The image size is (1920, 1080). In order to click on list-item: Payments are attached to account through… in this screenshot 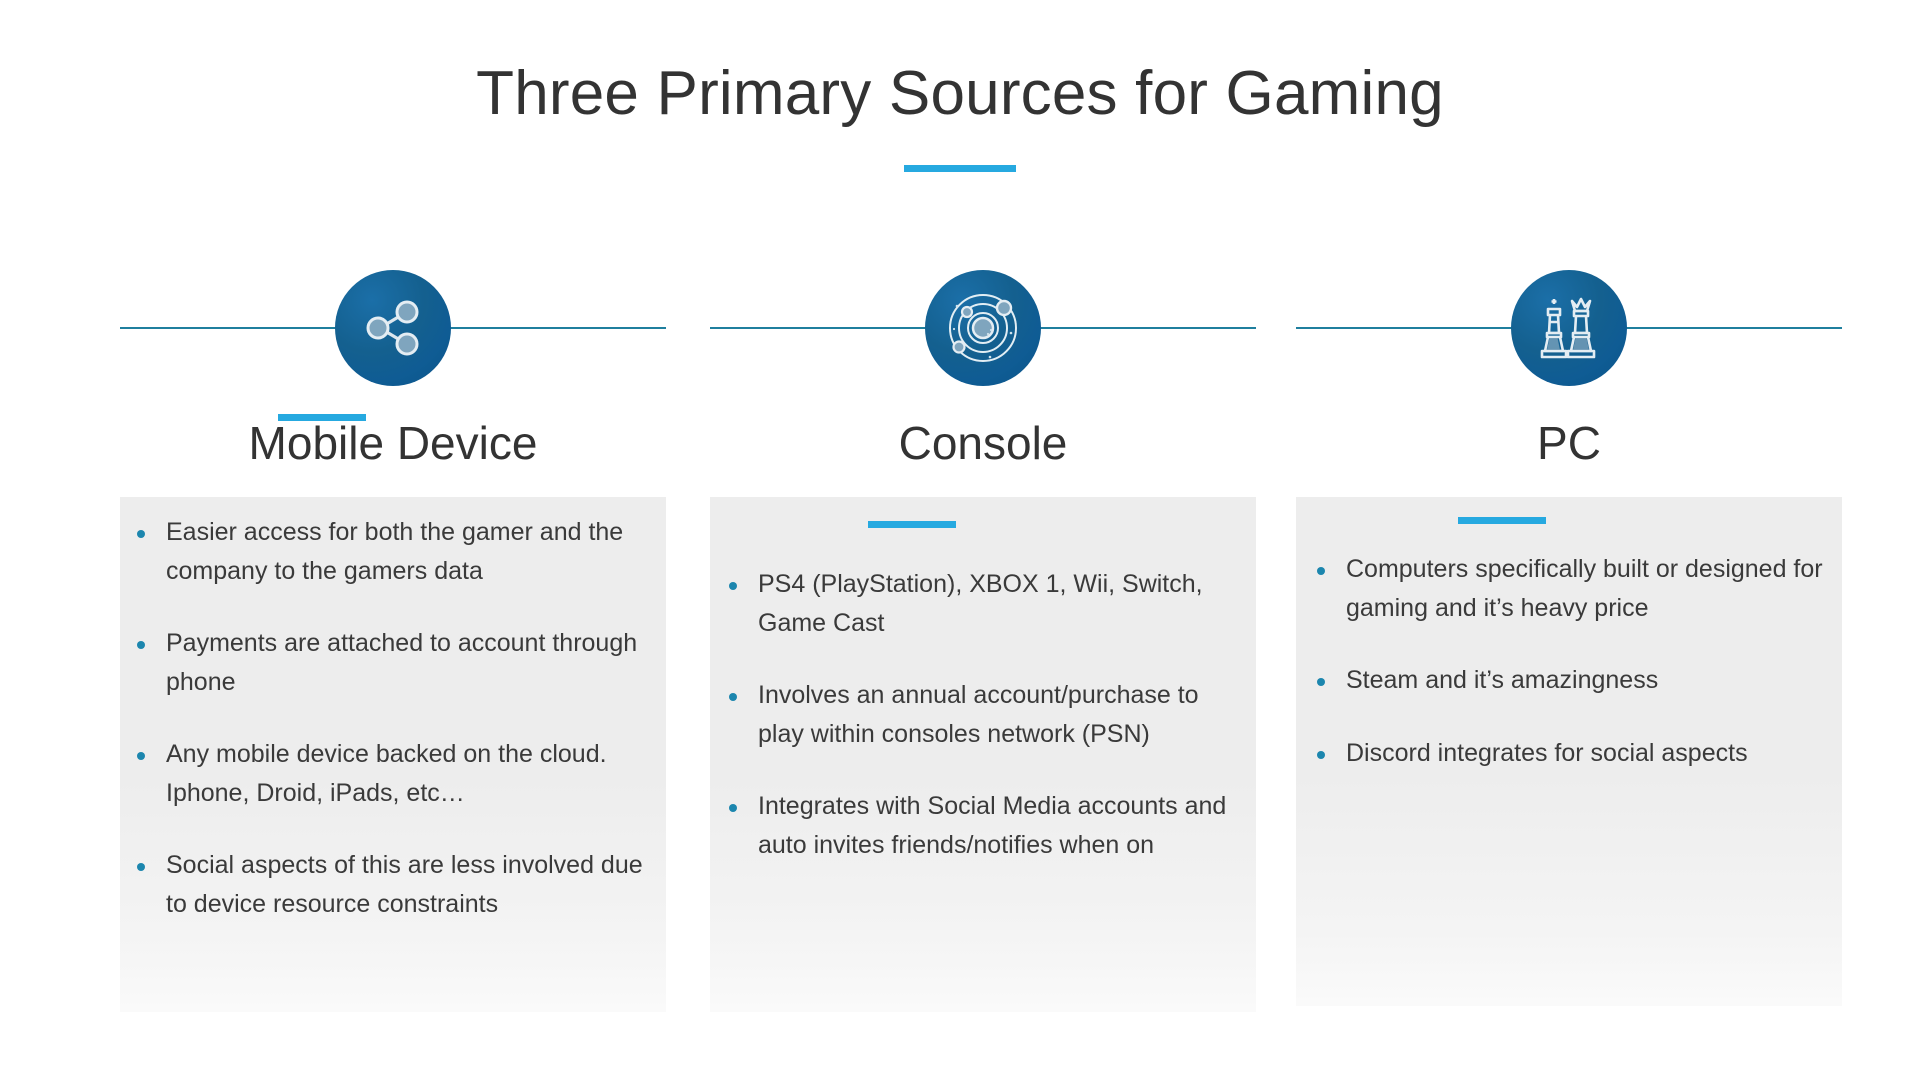, I will do `click(393, 662)`.